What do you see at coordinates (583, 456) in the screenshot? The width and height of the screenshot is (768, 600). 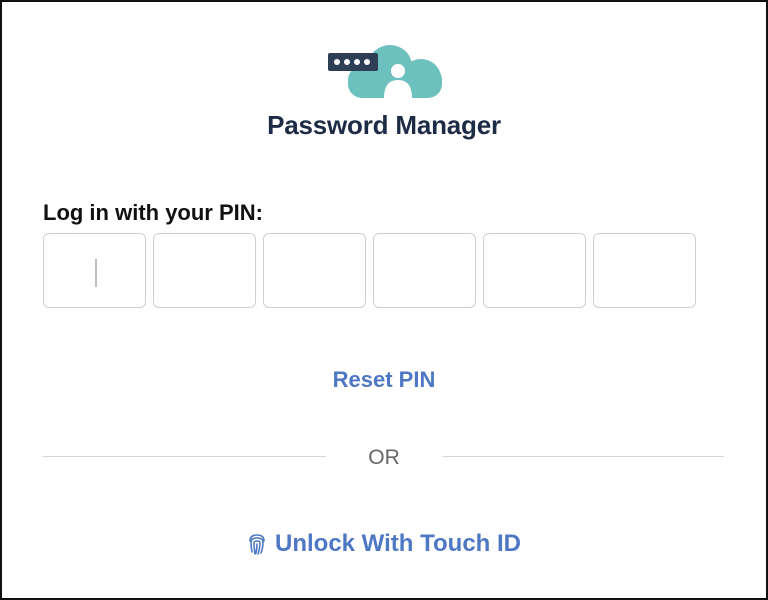 I see `divider-right` at bounding box center [583, 456].